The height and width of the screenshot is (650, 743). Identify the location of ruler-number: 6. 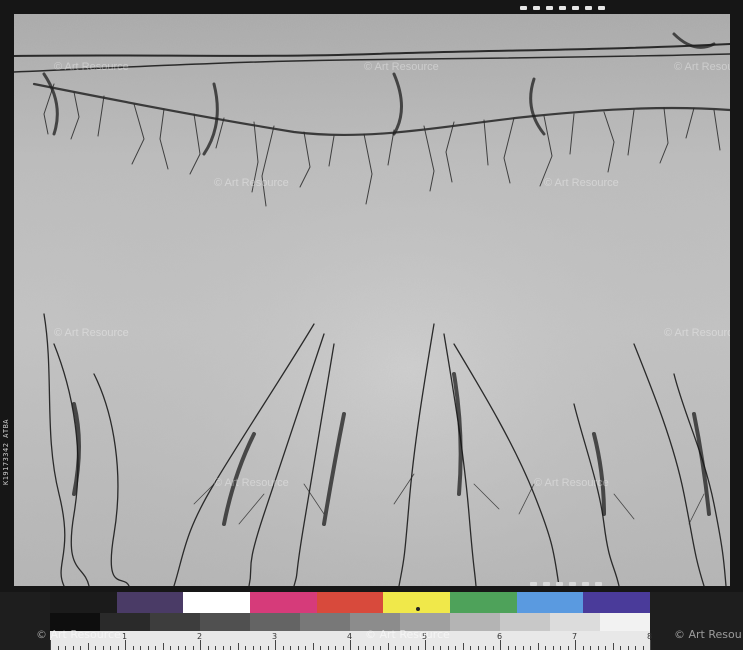
(500, 636).